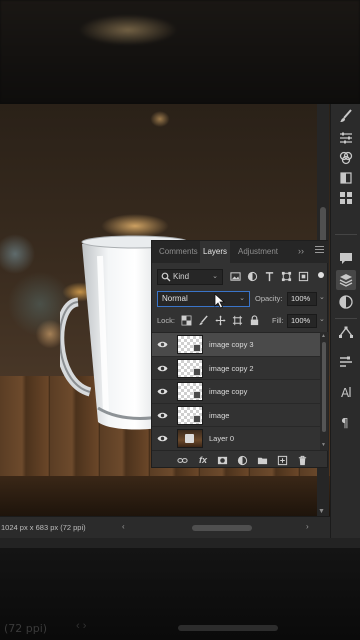  I want to click on adjustment-filter-icon, so click(252, 276).